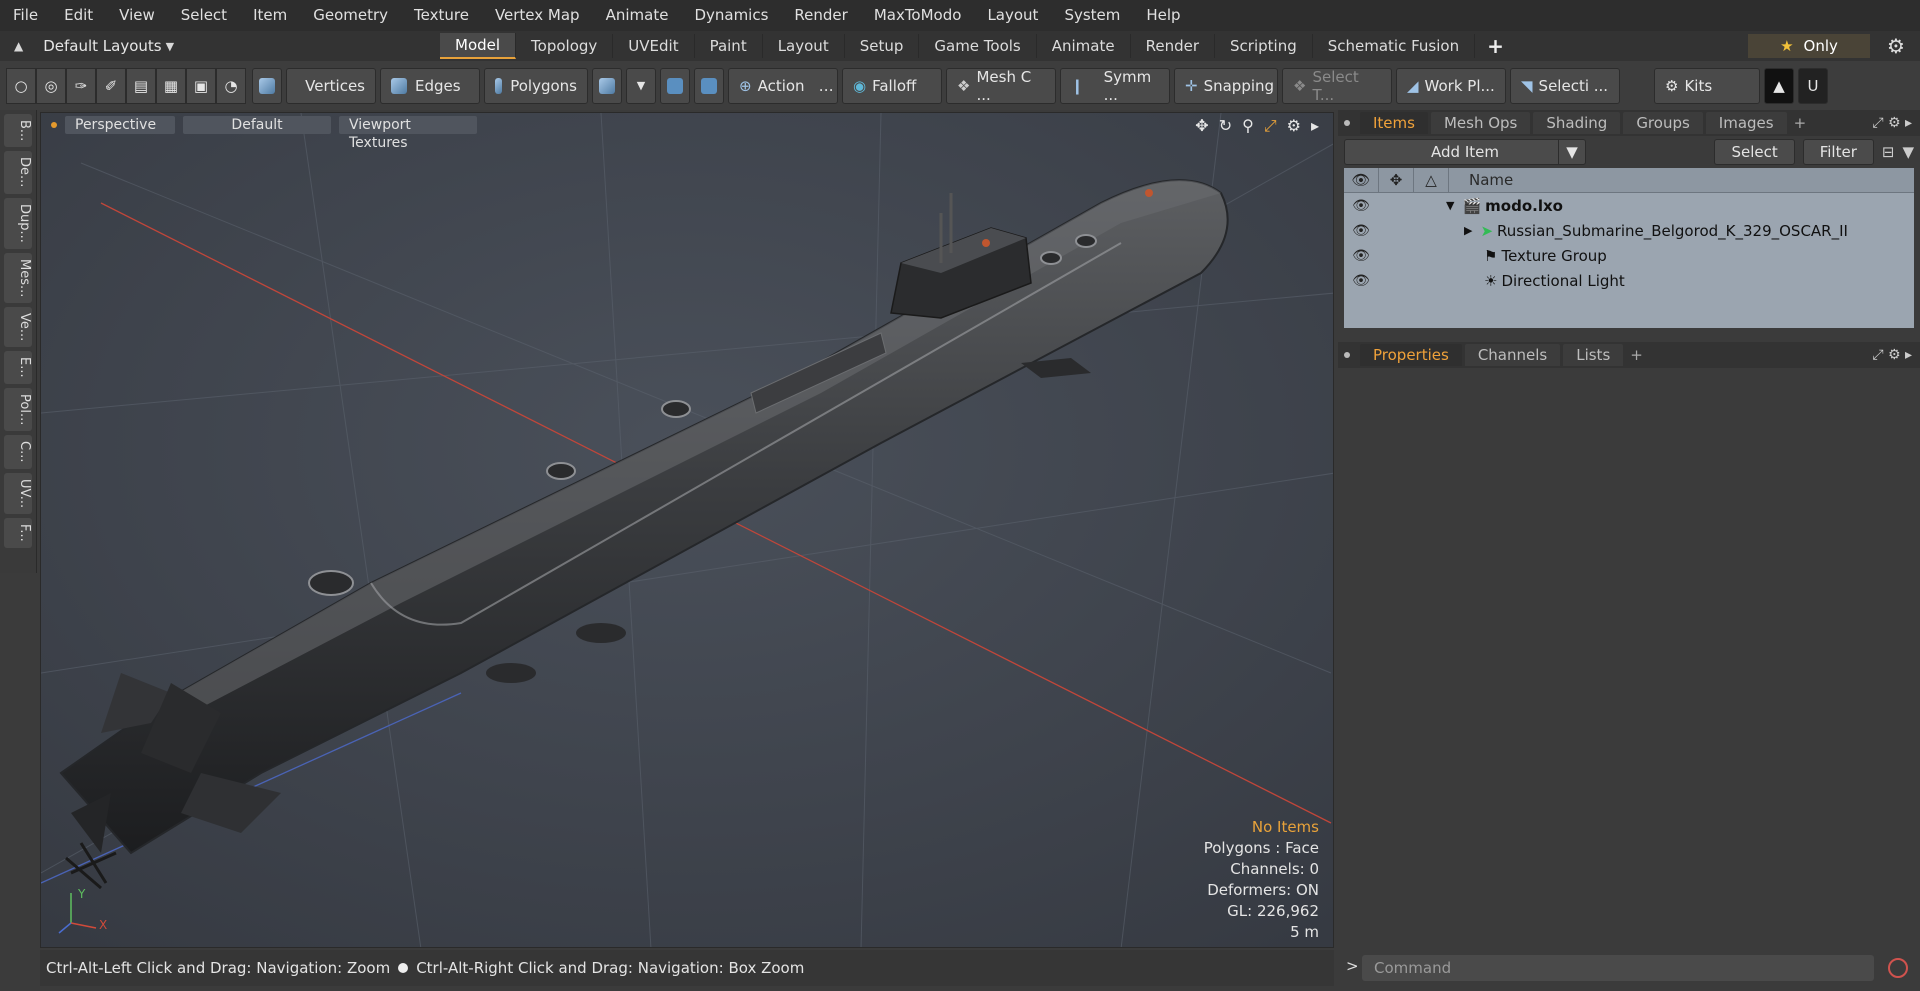 The image size is (1920, 991). What do you see at coordinates (1394, 46) in the screenshot?
I see `tab-schematic-fusion: Schematic Fusion` at bounding box center [1394, 46].